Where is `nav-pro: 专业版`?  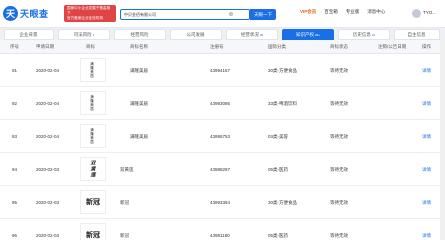
nav-pro: 专业版 is located at coordinates (353, 12).